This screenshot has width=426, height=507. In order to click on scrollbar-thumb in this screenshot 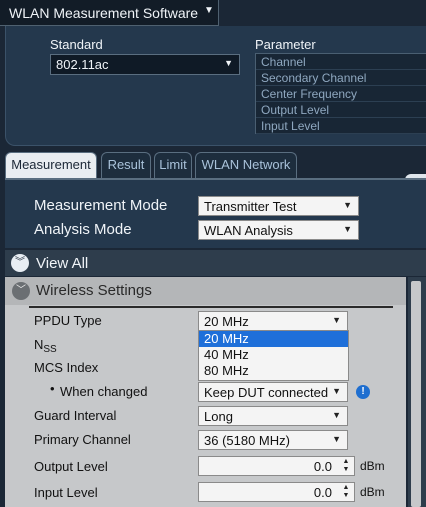, I will do `click(416, 394)`.